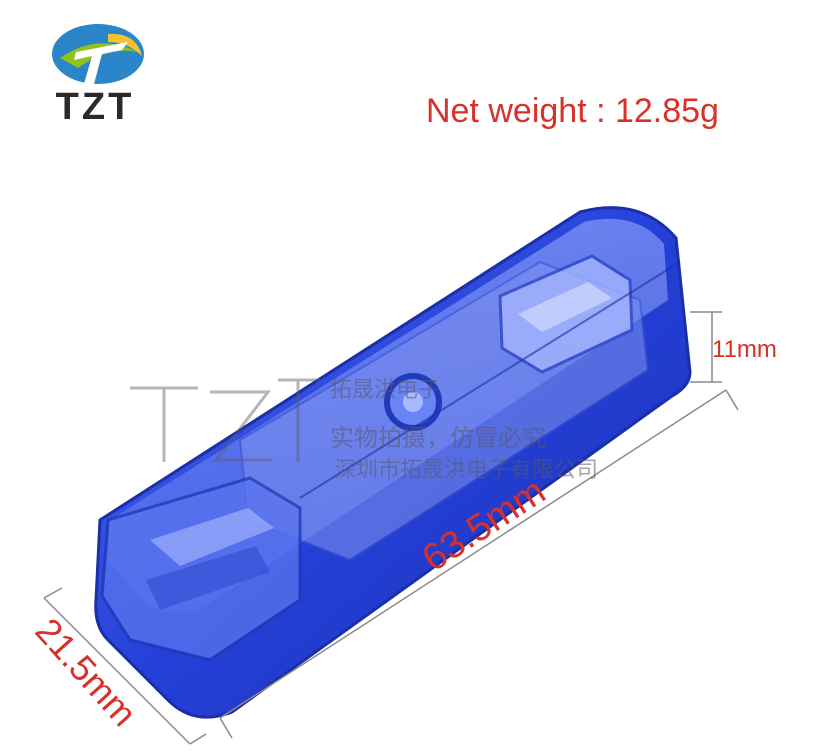 Image resolution: width=816 pixels, height=754 pixels. I want to click on dimension-height-label: 11mm, so click(744, 349).